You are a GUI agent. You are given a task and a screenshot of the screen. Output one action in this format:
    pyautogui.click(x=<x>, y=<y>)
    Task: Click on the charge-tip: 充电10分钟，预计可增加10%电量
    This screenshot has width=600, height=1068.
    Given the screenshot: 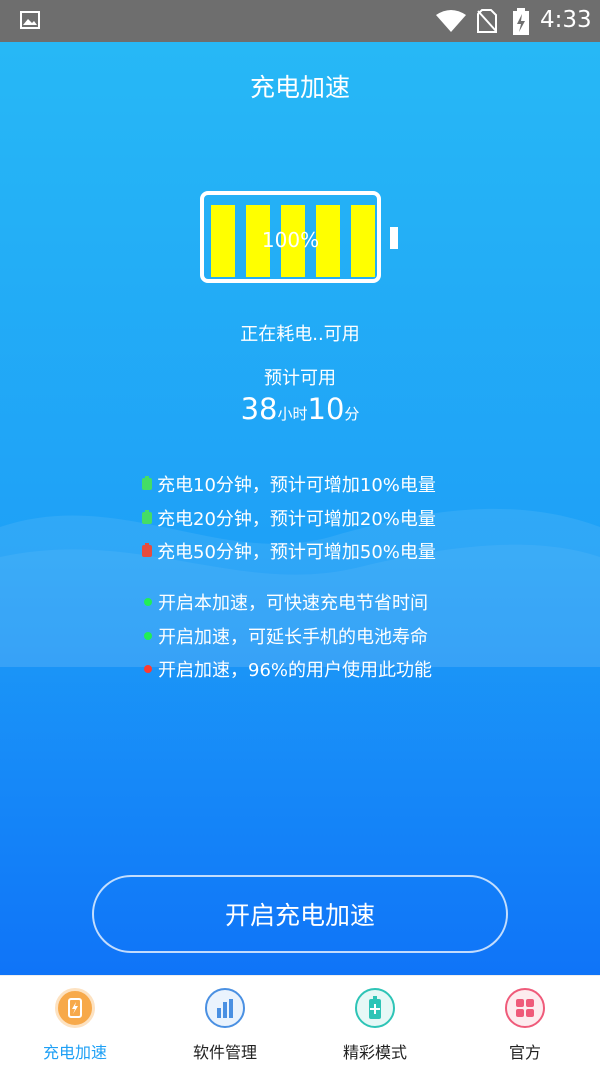 What is the action you would take?
    pyautogui.click(x=289, y=484)
    